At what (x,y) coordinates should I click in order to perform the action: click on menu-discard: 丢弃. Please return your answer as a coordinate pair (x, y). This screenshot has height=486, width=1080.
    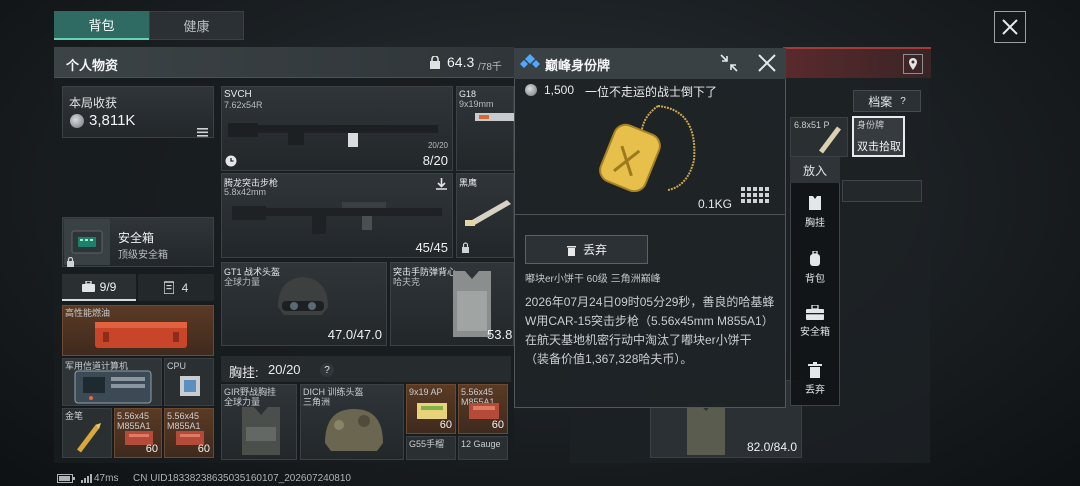
    Looking at the image, I should click on (815, 379).